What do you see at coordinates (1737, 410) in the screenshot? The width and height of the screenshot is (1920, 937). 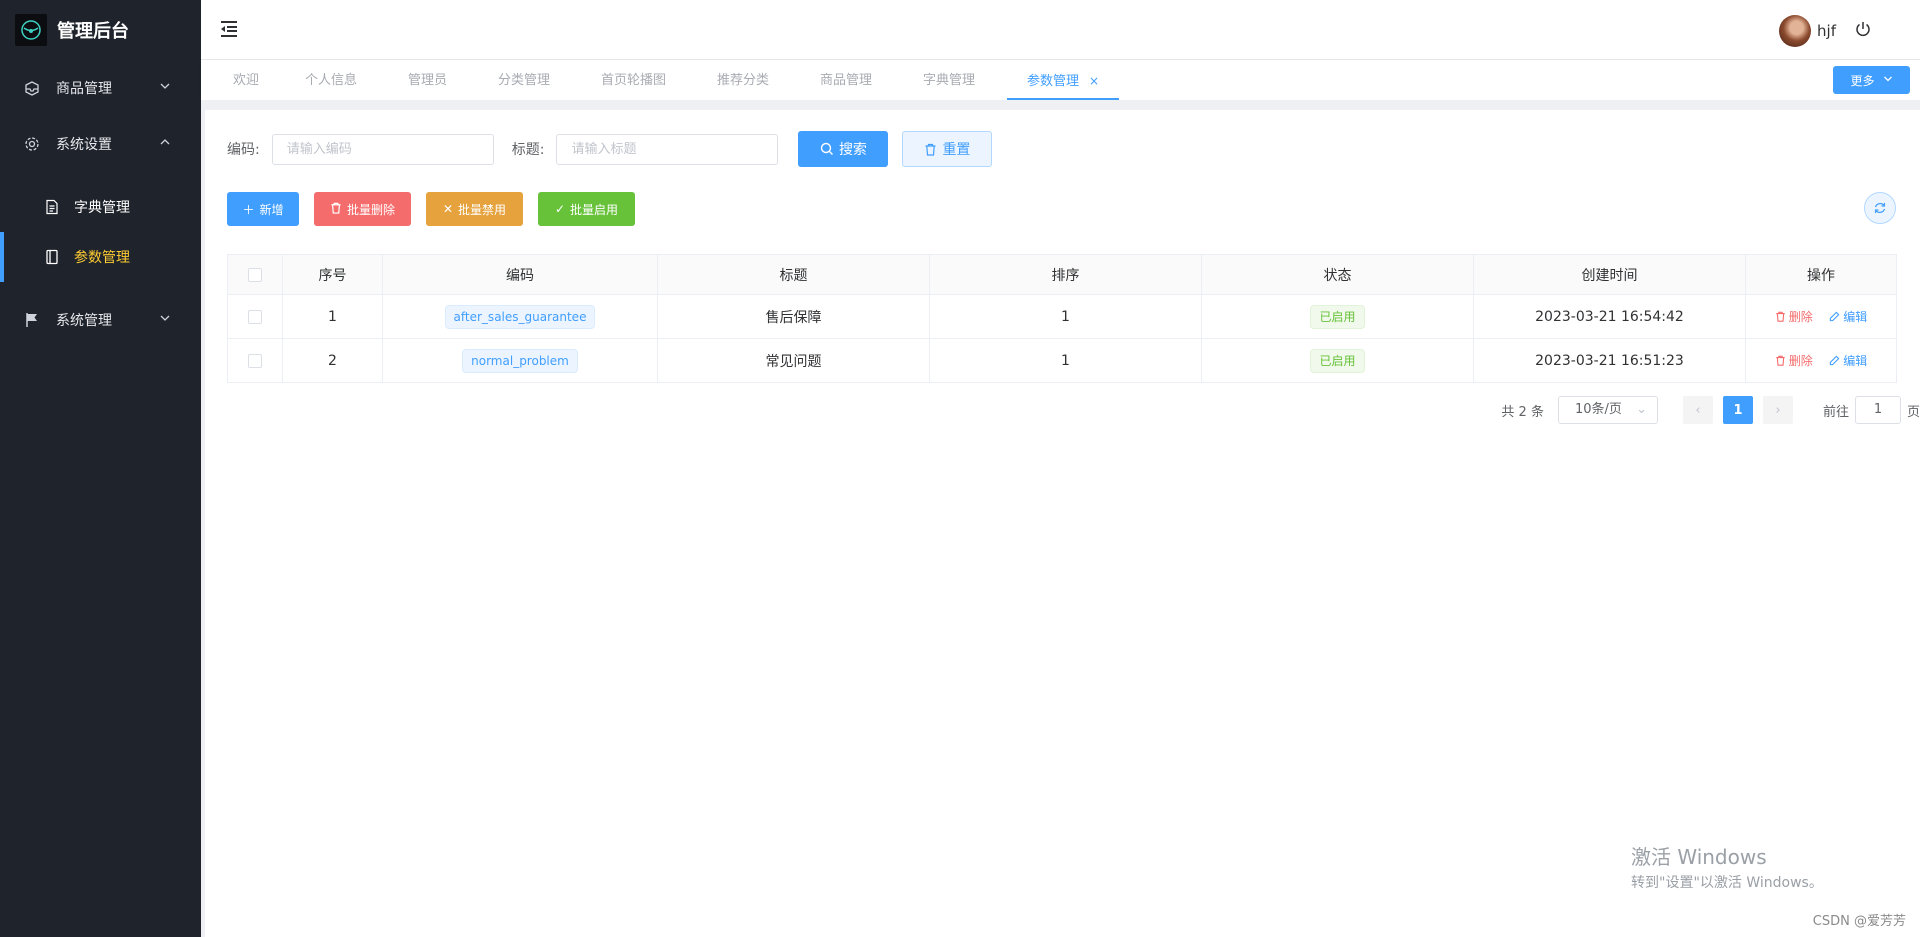 I see `page-number: 1` at bounding box center [1737, 410].